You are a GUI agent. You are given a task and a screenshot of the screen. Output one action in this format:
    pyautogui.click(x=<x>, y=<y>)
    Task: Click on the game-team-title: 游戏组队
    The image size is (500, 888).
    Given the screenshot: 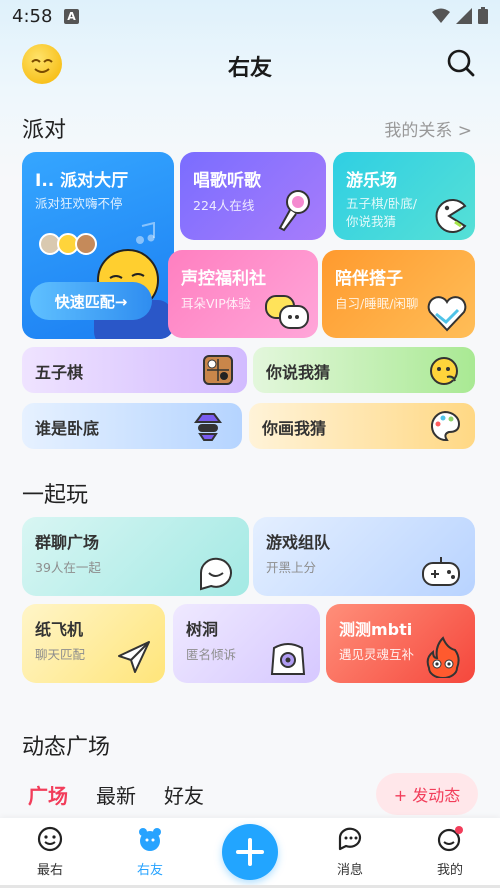 What is the action you would take?
    pyautogui.click(x=298, y=542)
    